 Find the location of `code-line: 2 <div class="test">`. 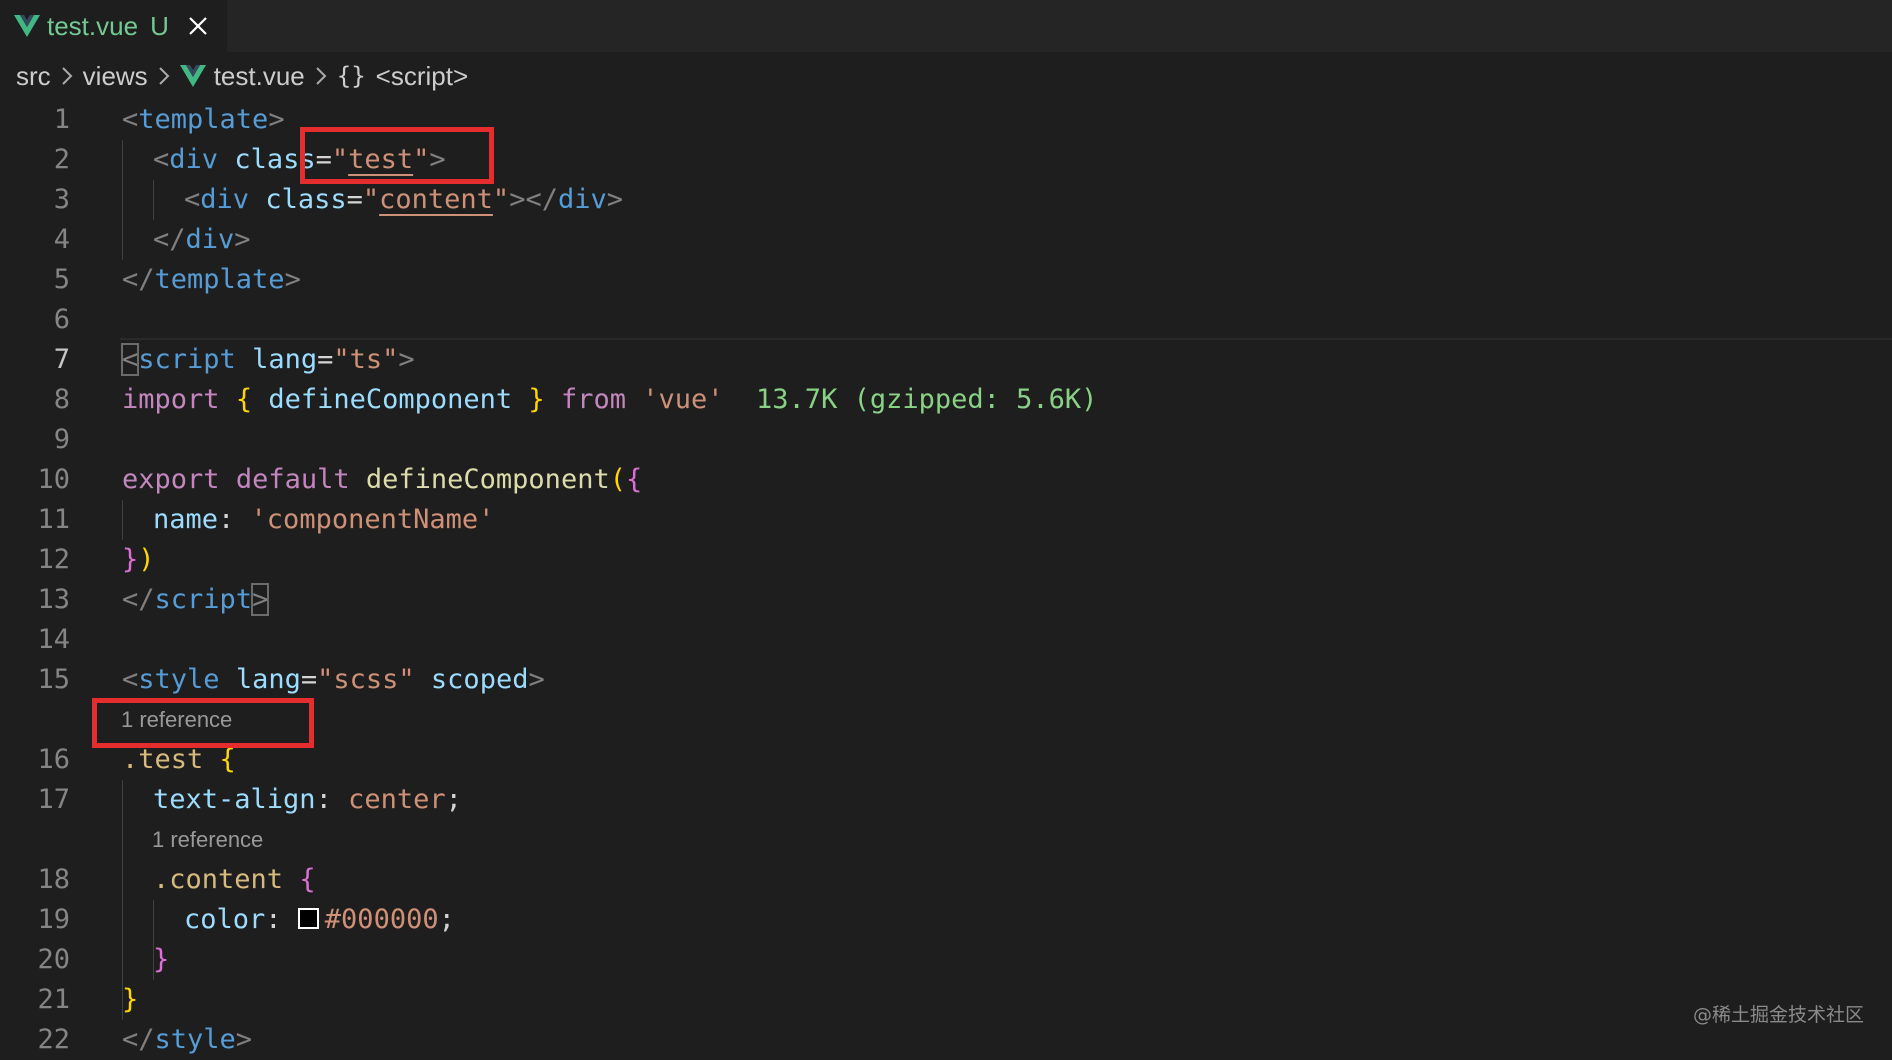

code-line: 2 <div class="test"> is located at coordinates (946, 160).